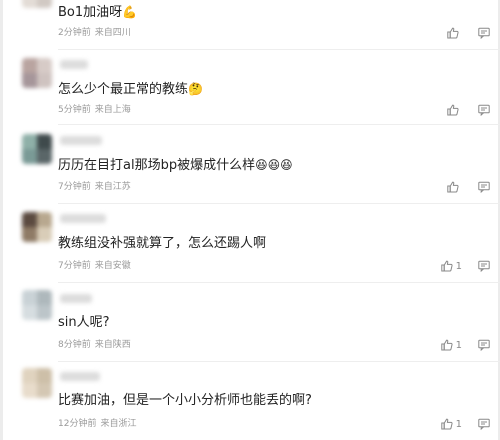  What do you see at coordinates (112, 33) in the screenshot?
I see `comment-source: 来自四川` at bounding box center [112, 33].